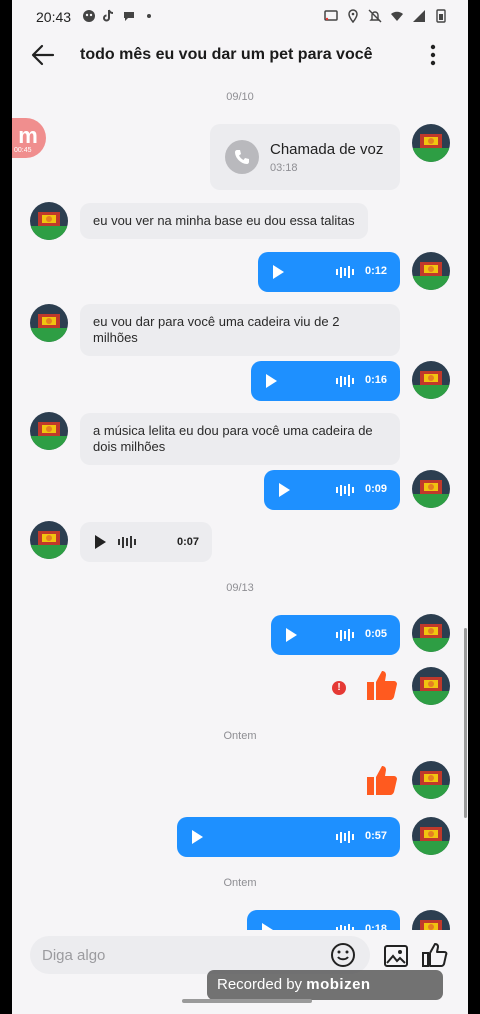  What do you see at coordinates (396, 956) in the screenshot?
I see `image-icon` at bounding box center [396, 956].